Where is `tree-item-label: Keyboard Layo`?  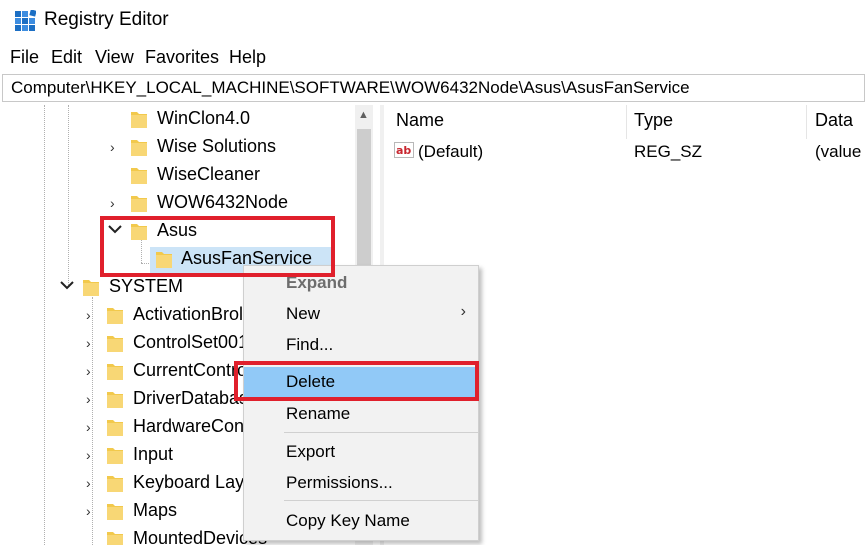
tree-item-label: Keyboard Layo is located at coordinates (194, 482).